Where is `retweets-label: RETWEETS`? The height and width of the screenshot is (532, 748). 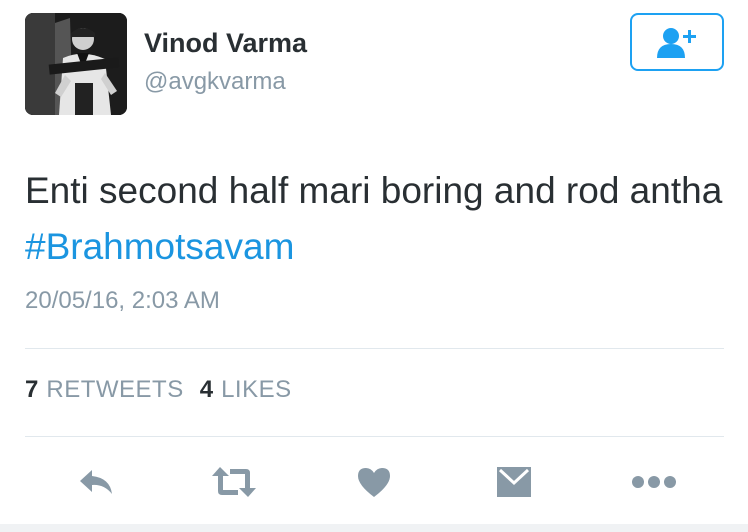
retweets-label: RETWEETS is located at coordinates (114, 390).